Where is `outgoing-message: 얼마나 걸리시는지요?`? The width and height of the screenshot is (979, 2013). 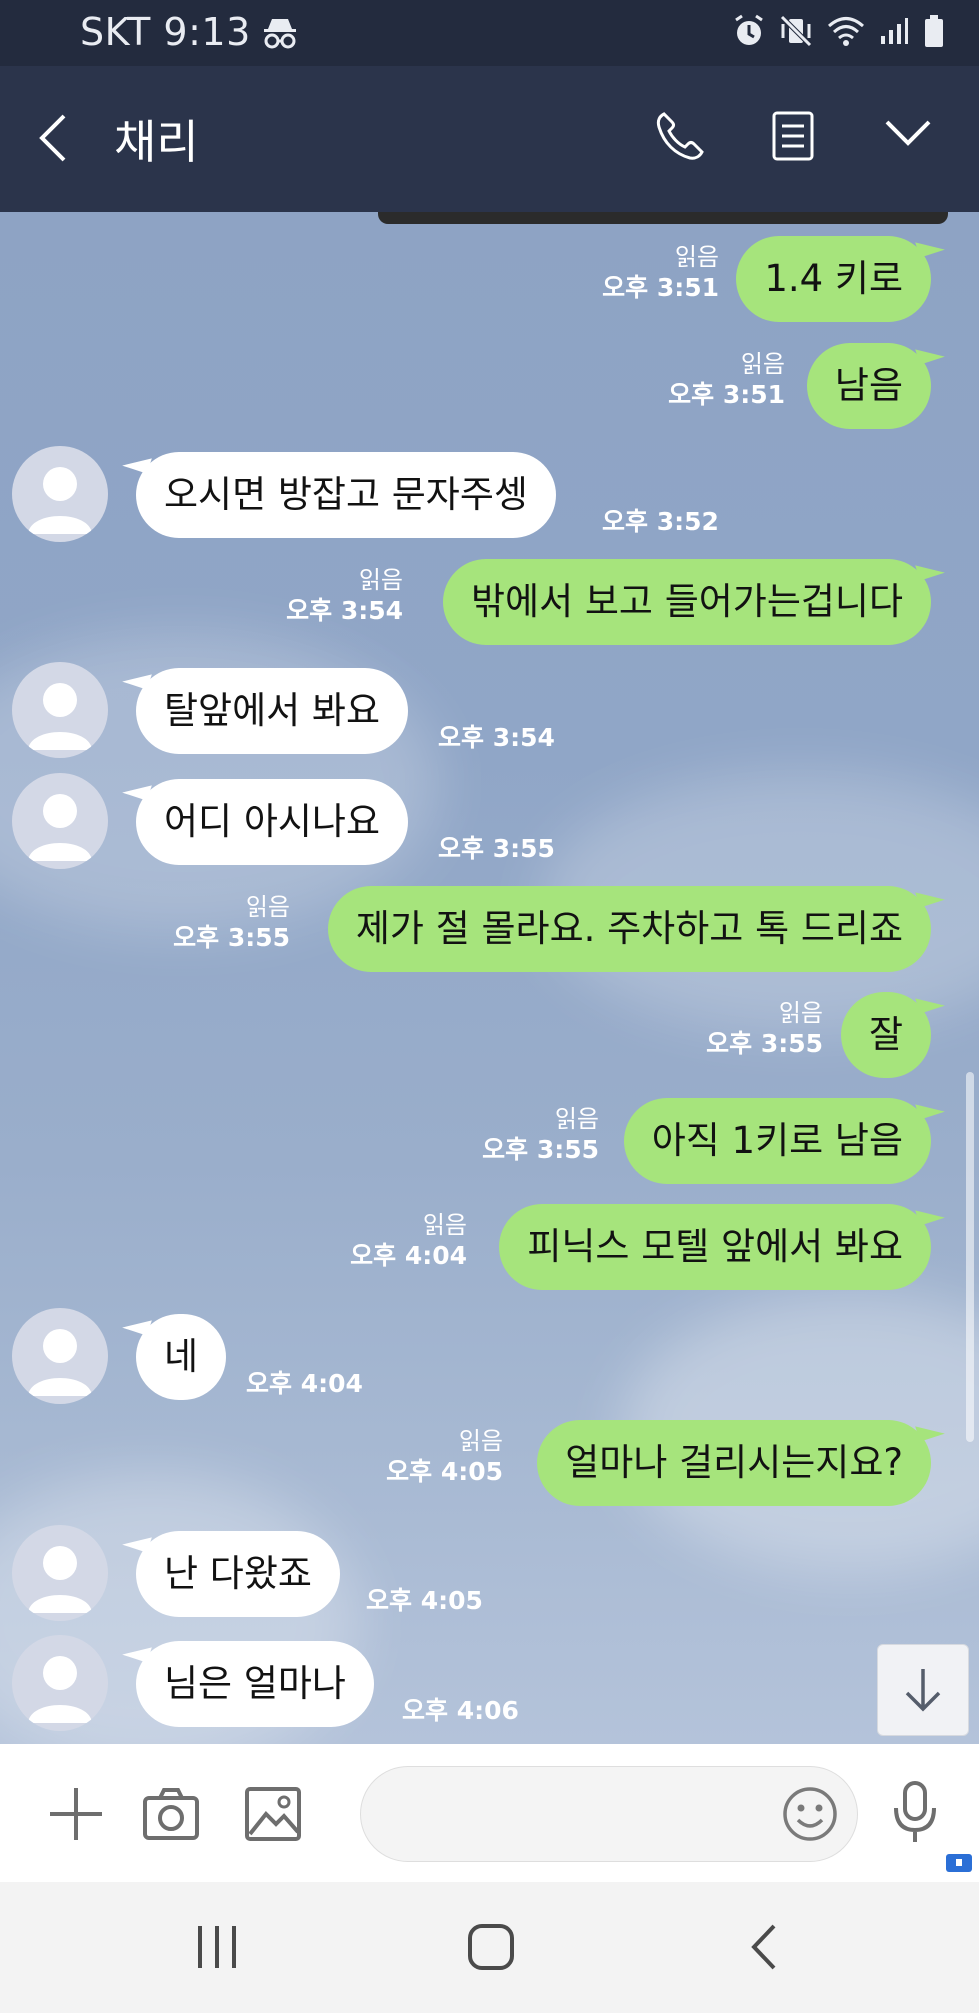 outgoing-message: 얼마나 걸리시는지요? is located at coordinates (734, 1463).